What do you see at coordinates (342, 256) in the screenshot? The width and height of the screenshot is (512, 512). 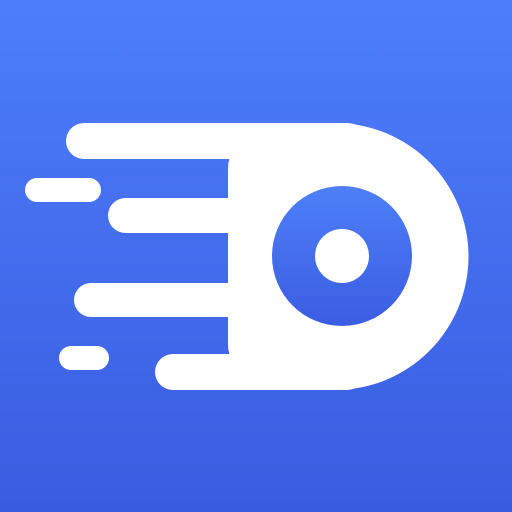 I see `disc-center` at bounding box center [342, 256].